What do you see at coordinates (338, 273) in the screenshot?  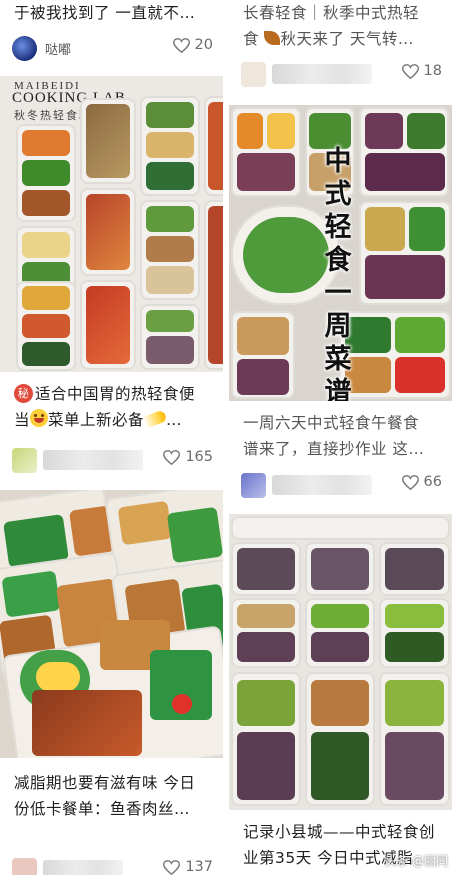 I see `image-overlay-title: 中式轻食一周菜谱` at bounding box center [338, 273].